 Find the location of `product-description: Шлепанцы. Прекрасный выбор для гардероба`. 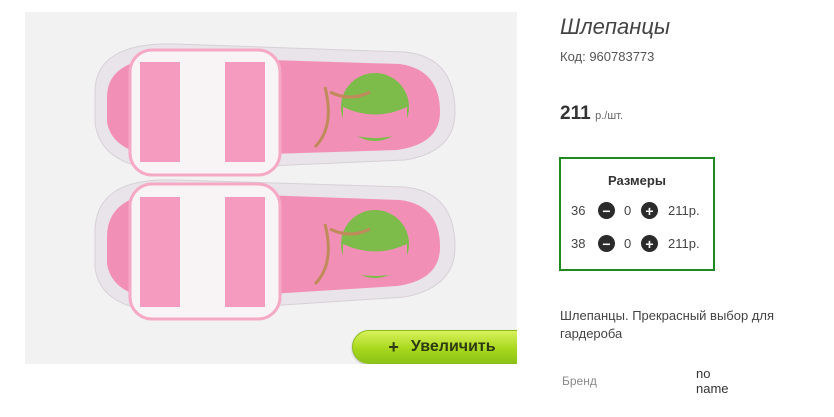

product-description: Шлепанцы. Прекрасный выбор для гардероба is located at coordinates (667, 324).